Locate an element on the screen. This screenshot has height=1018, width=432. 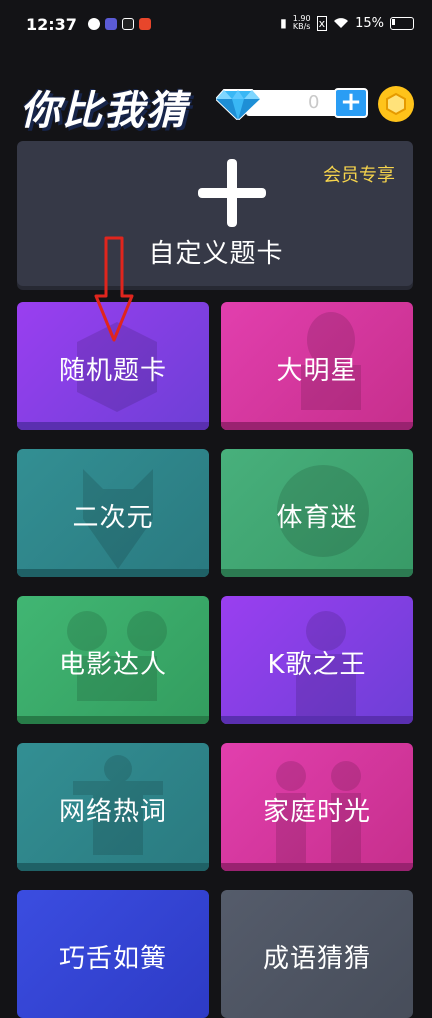
status-bar: 12:37 ▮ 1.90 KB/s x 15% is located at coordinates (216, 26).